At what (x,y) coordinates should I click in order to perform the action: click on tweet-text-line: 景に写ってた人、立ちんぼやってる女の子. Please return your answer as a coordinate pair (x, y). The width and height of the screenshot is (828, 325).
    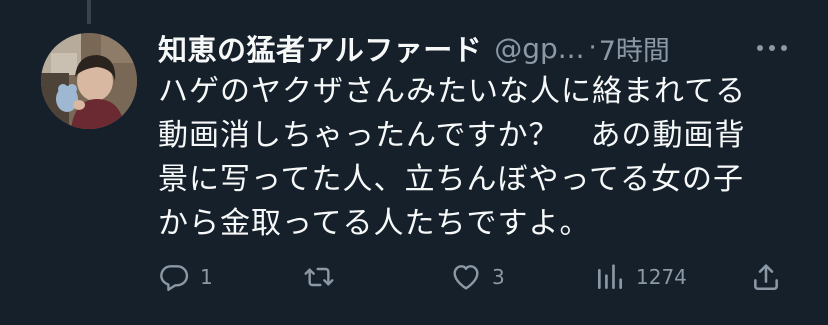
    Looking at the image, I should click on (451, 179).